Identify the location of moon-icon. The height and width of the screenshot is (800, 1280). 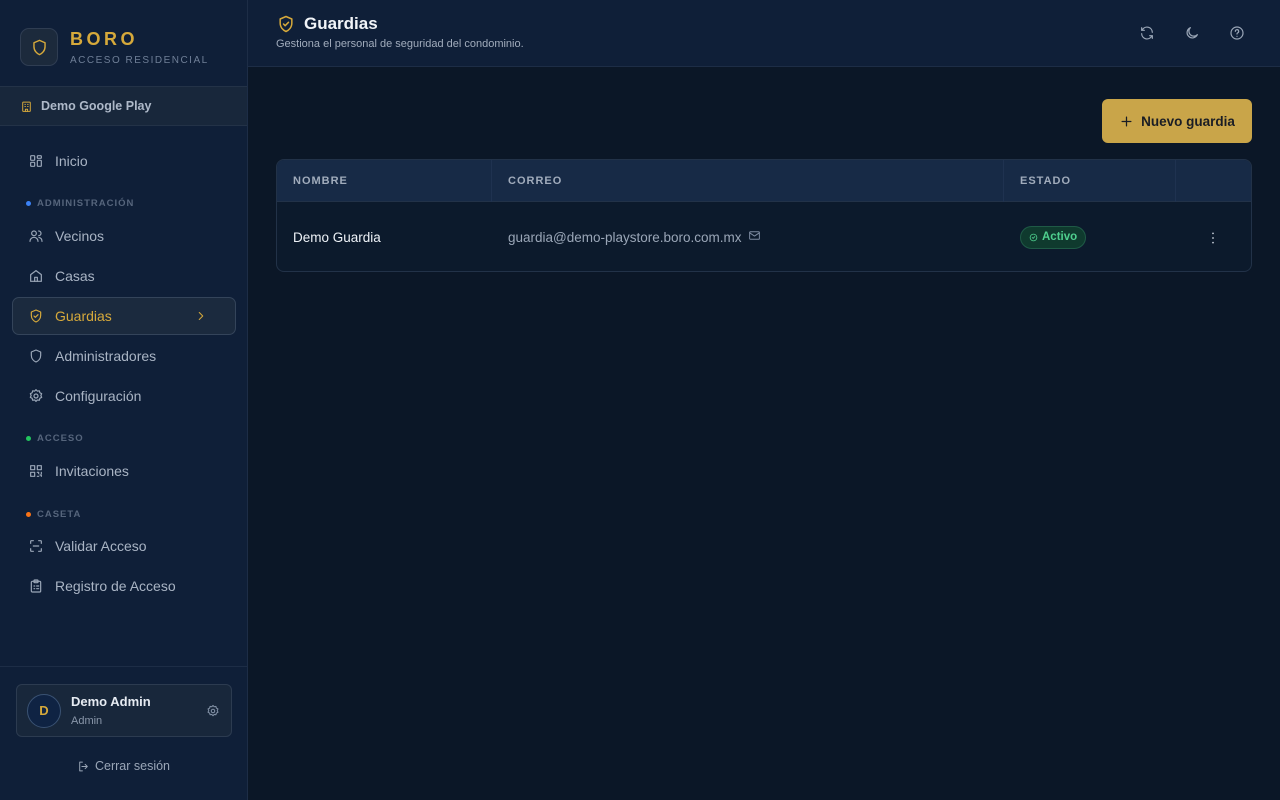
(1192, 33).